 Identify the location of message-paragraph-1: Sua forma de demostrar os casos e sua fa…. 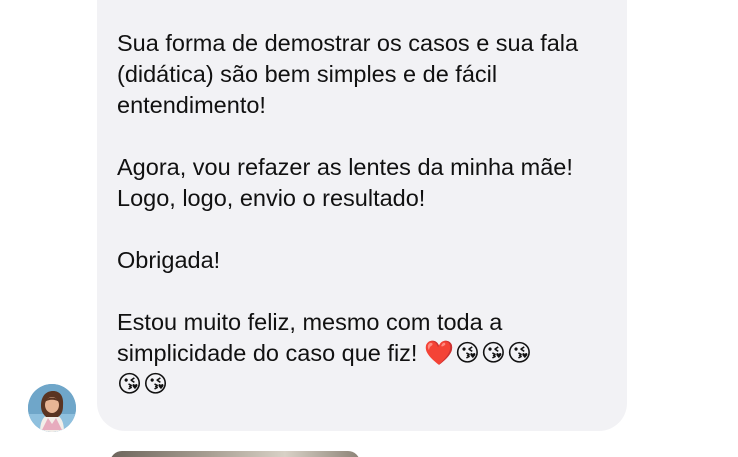
(348, 74).